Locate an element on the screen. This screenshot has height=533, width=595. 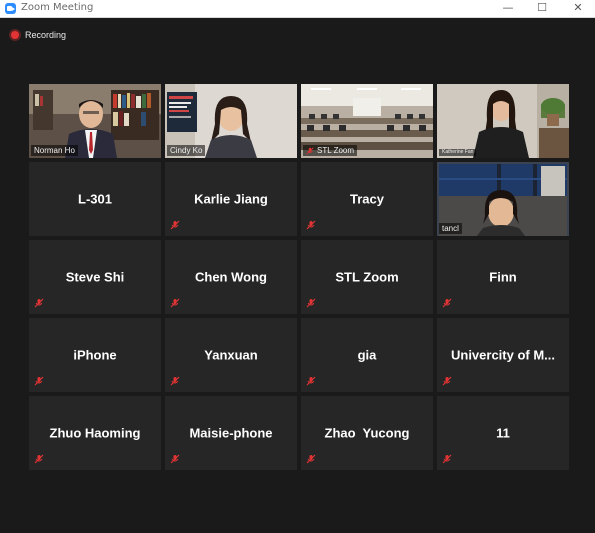
participant-name: Chen Wong is located at coordinates (231, 277).